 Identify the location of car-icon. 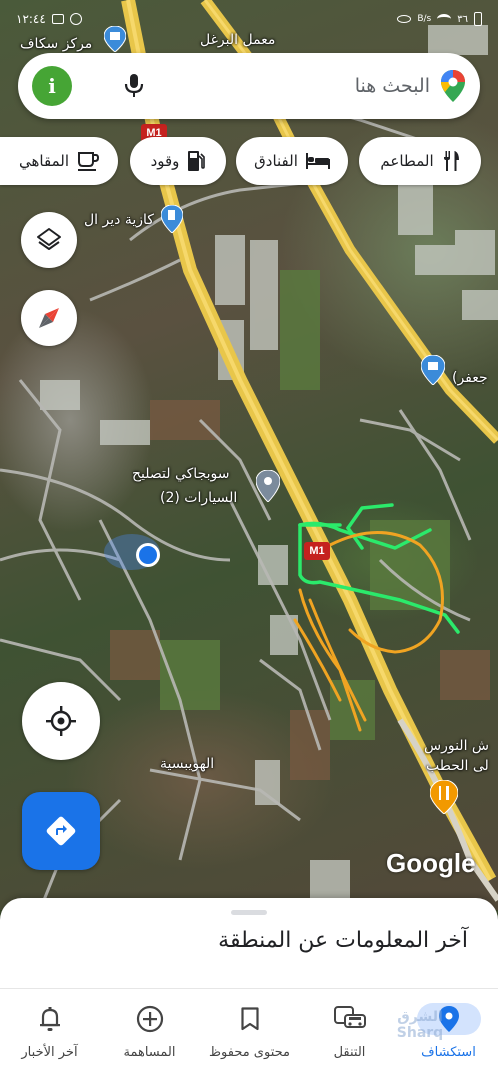
(349, 1017).